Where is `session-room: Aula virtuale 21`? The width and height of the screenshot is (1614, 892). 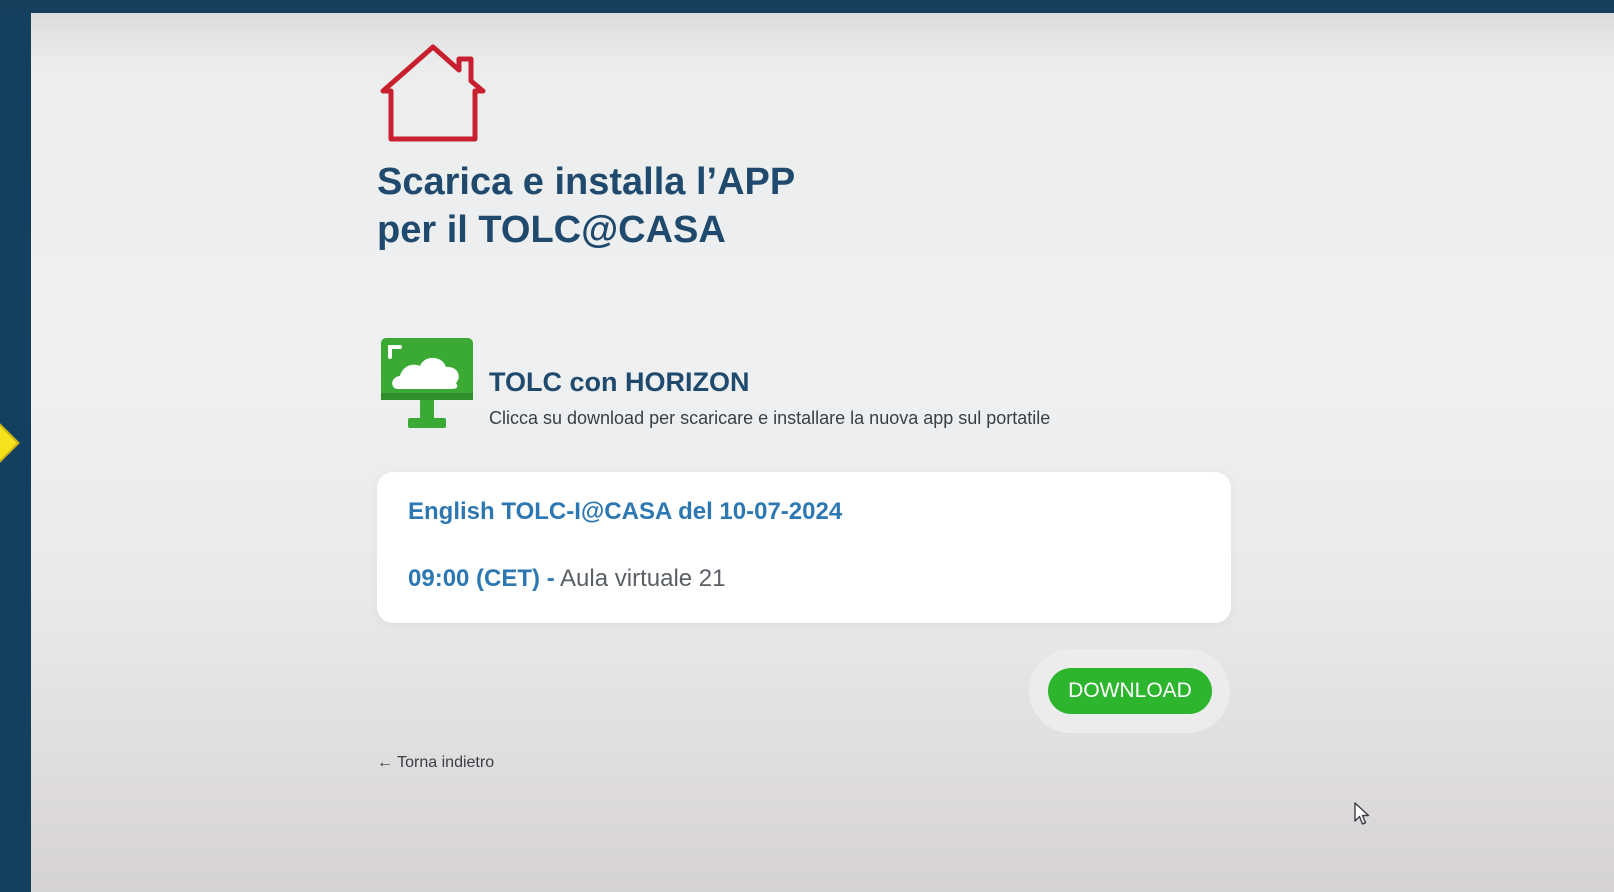
session-room: Aula virtuale 21 is located at coordinates (643, 578).